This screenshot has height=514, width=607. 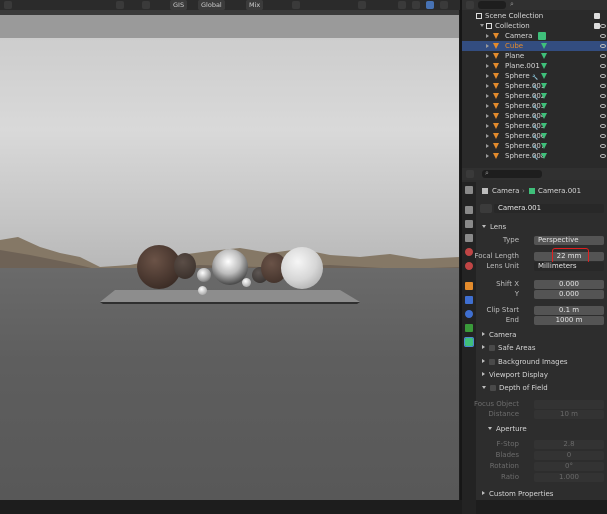 I want to click on gis-dropdown: GIS, so click(x=179, y=5).